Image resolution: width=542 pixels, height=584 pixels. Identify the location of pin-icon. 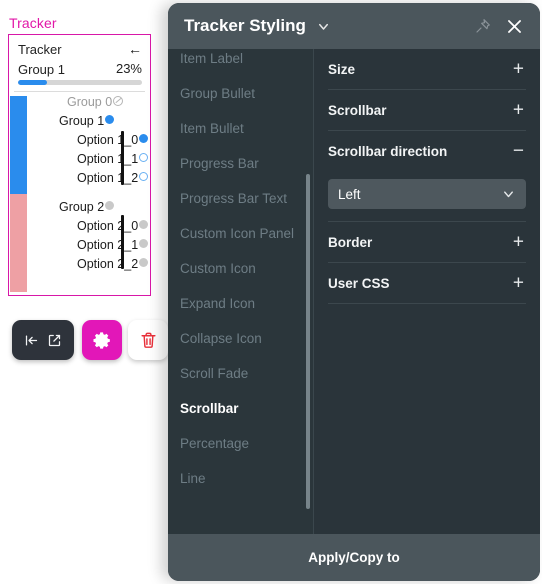
(483, 26).